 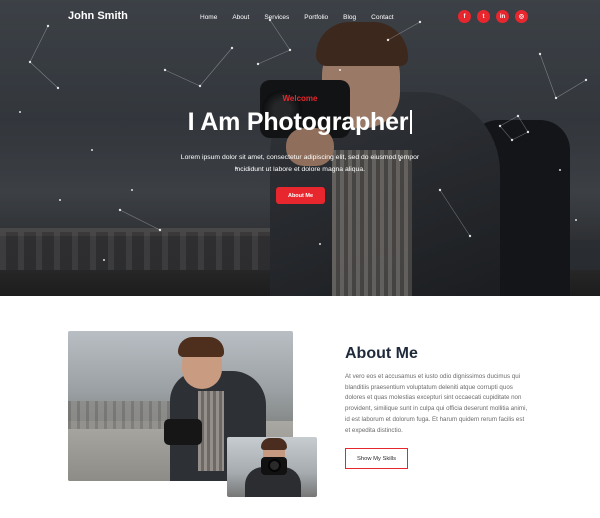 I want to click on social-links: f t in ◎, so click(x=493, y=16).